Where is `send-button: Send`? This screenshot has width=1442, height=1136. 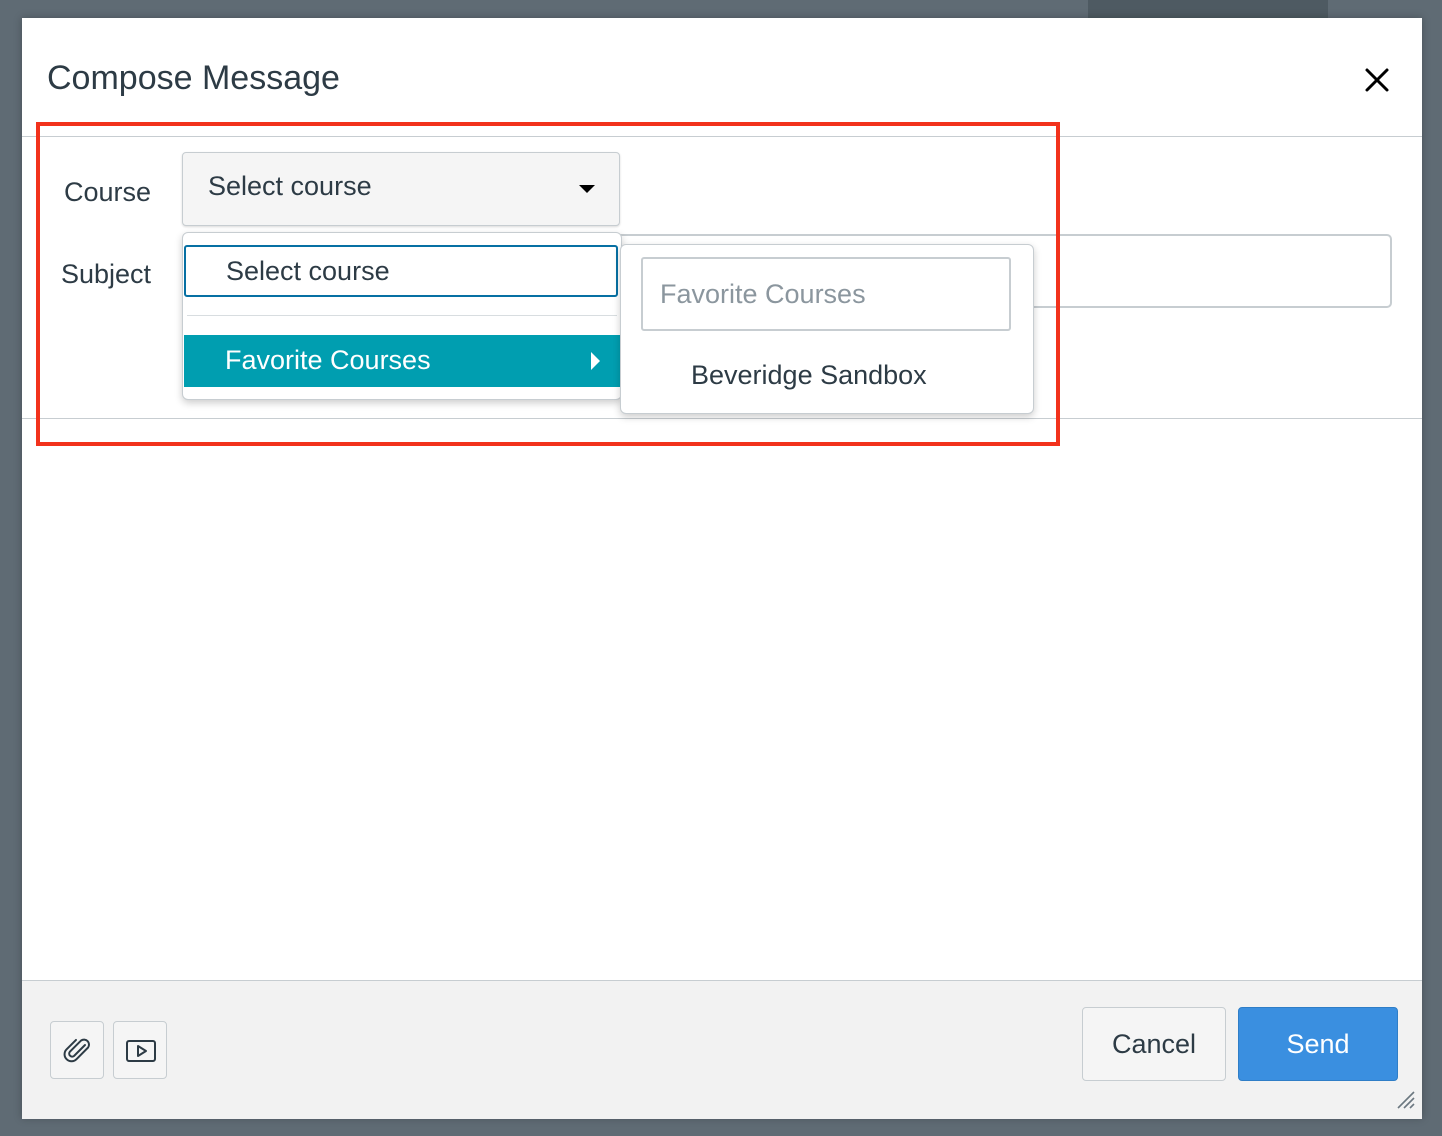 send-button: Send is located at coordinates (1318, 1044).